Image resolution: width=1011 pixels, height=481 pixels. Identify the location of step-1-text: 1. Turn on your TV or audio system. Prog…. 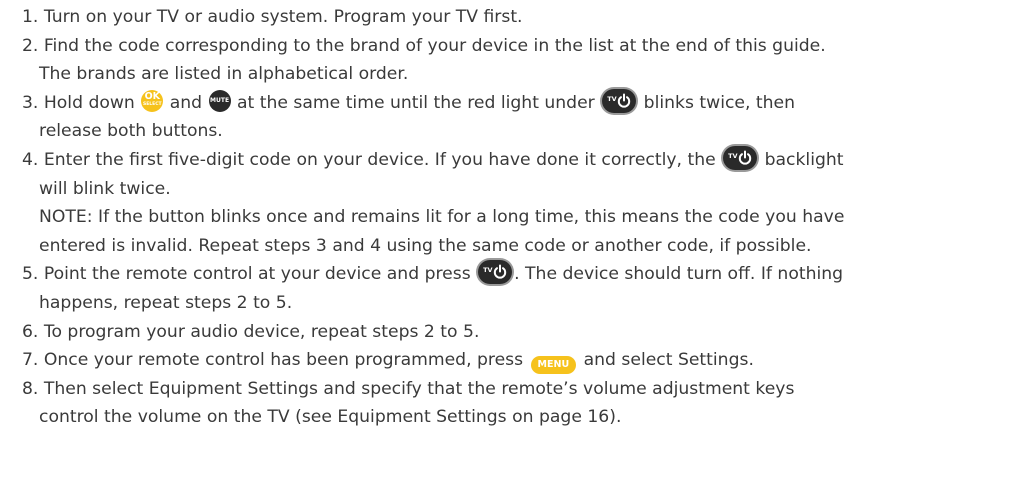
(272, 17).